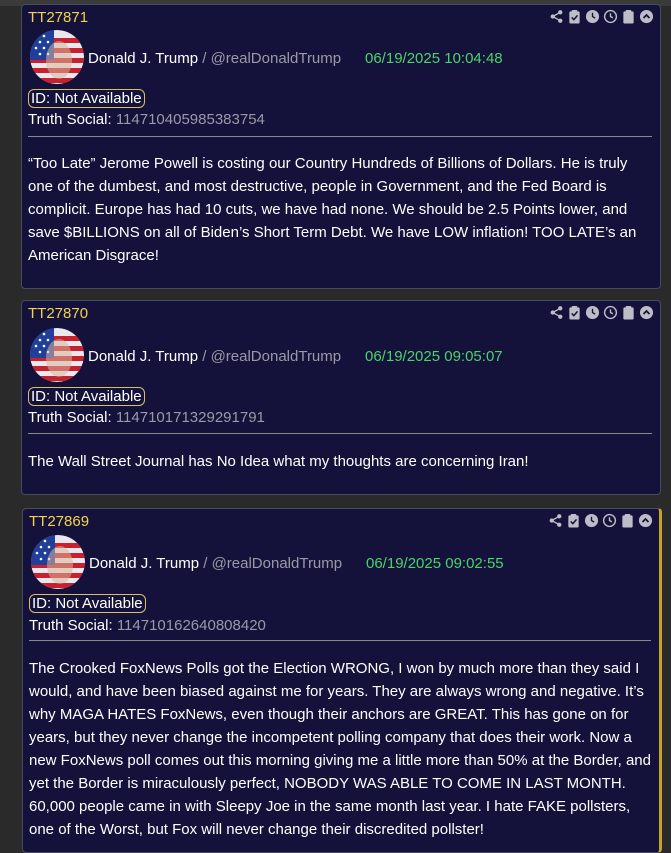 The width and height of the screenshot is (671, 853). I want to click on post-tt-id: TT27871, so click(58, 17).